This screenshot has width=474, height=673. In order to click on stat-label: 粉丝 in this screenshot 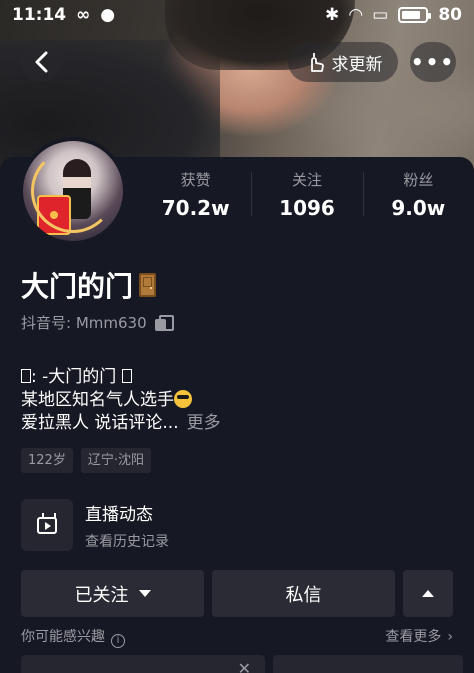, I will do `click(418, 180)`.